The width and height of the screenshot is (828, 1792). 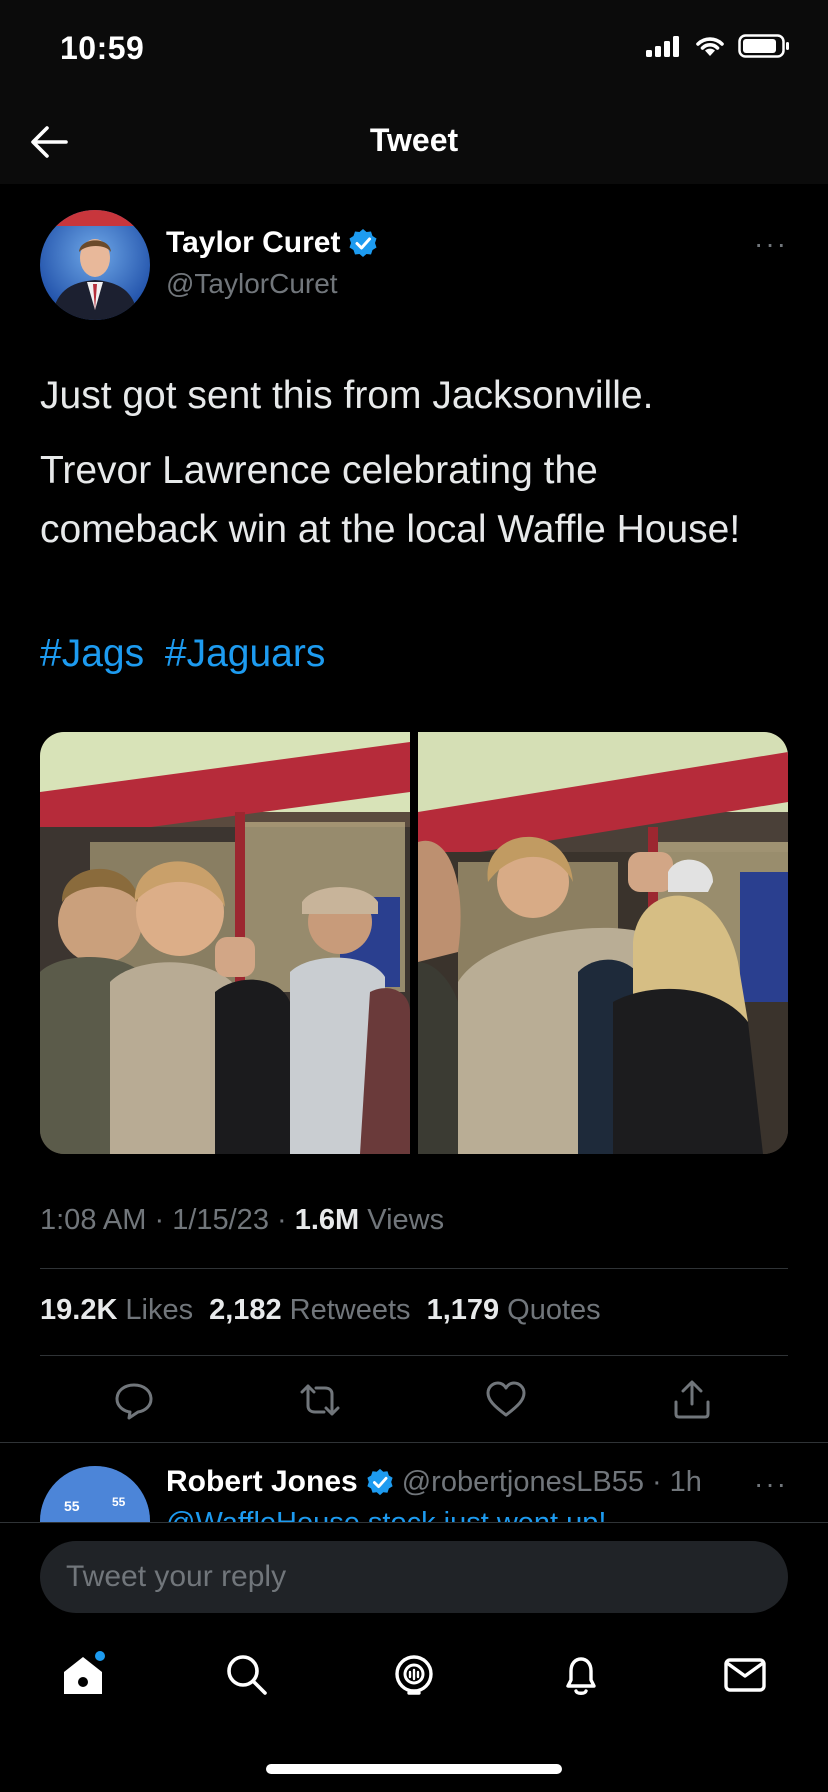 I want to click on nav-header: Tweet, so click(x=414, y=142).